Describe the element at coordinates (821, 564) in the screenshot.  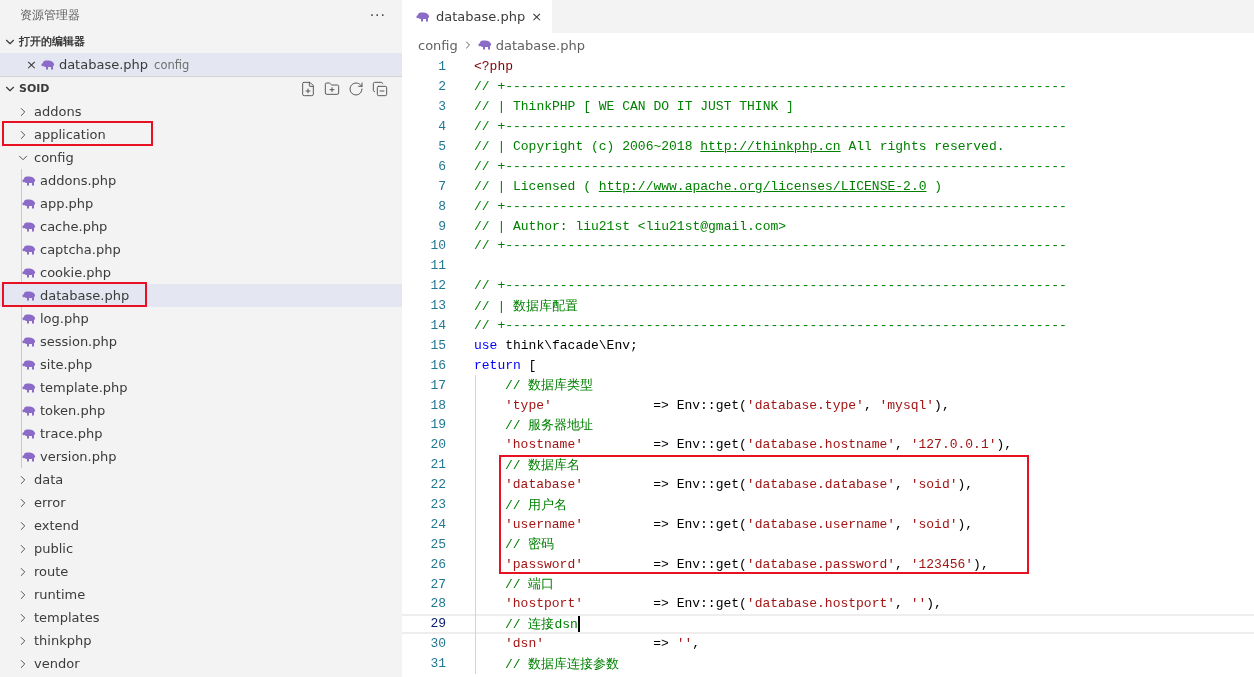
I see `code-token: 'database.password'` at that location.